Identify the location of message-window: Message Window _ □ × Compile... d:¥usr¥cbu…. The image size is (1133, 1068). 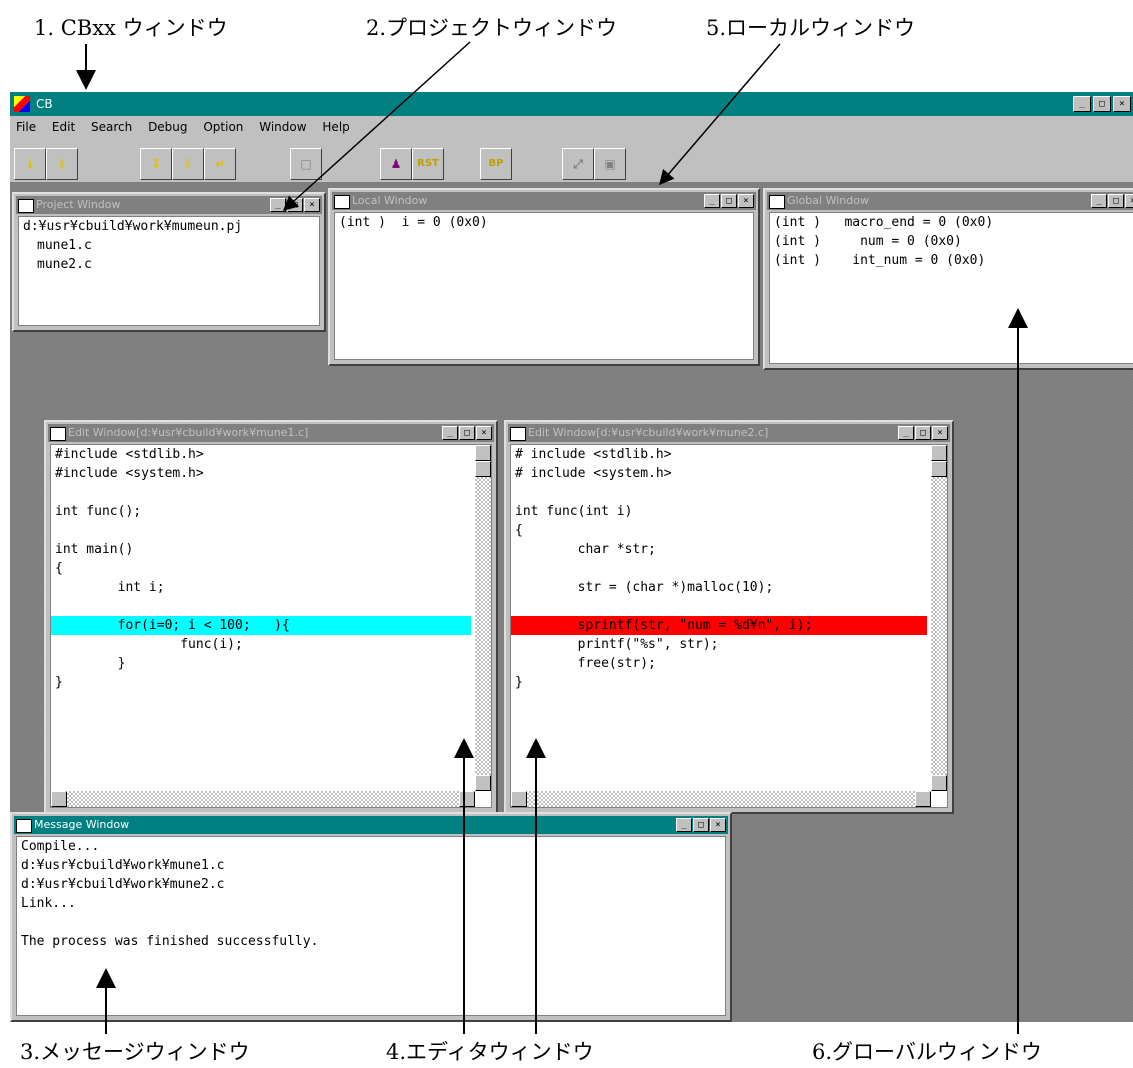
(371, 917).